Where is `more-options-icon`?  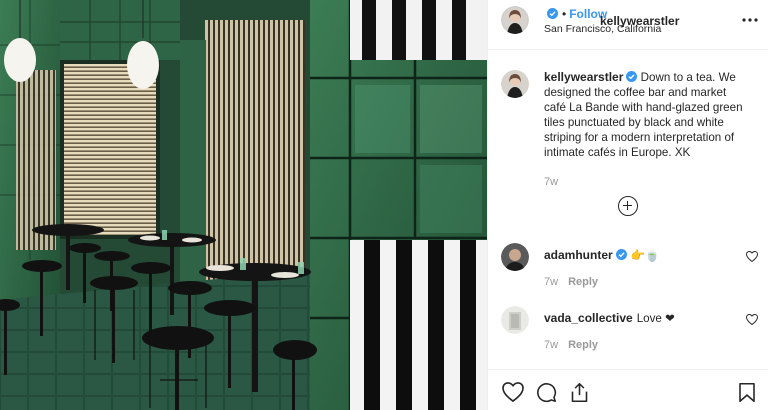
more-options-icon is located at coordinates (750, 18).